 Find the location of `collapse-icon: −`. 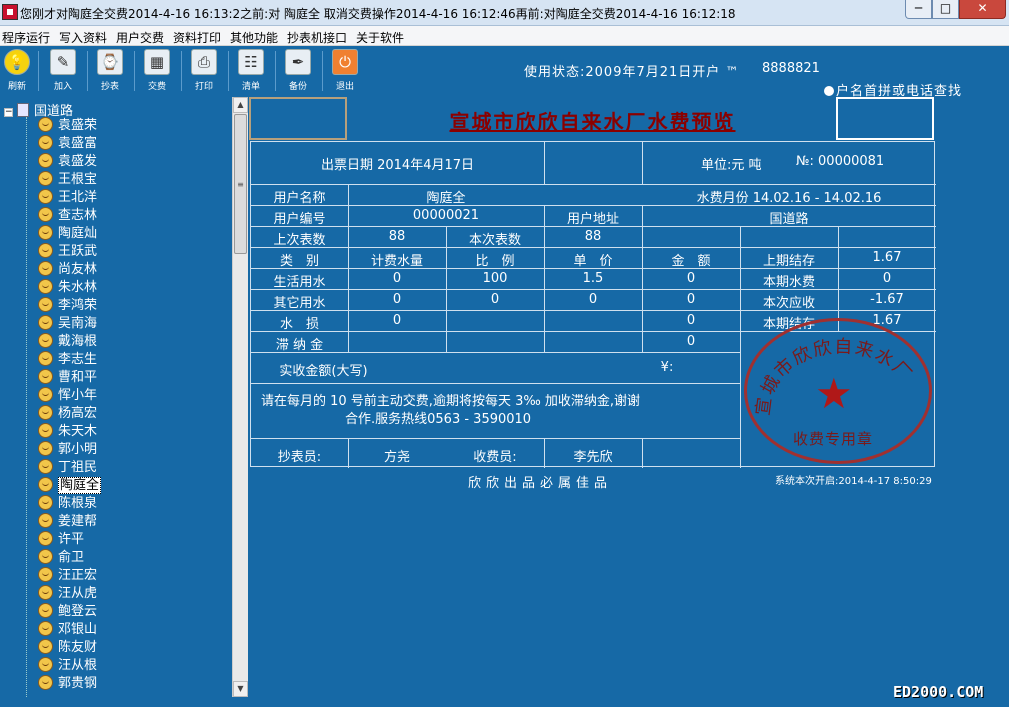

collapse-icon: − is located at coordinates (8, 112).